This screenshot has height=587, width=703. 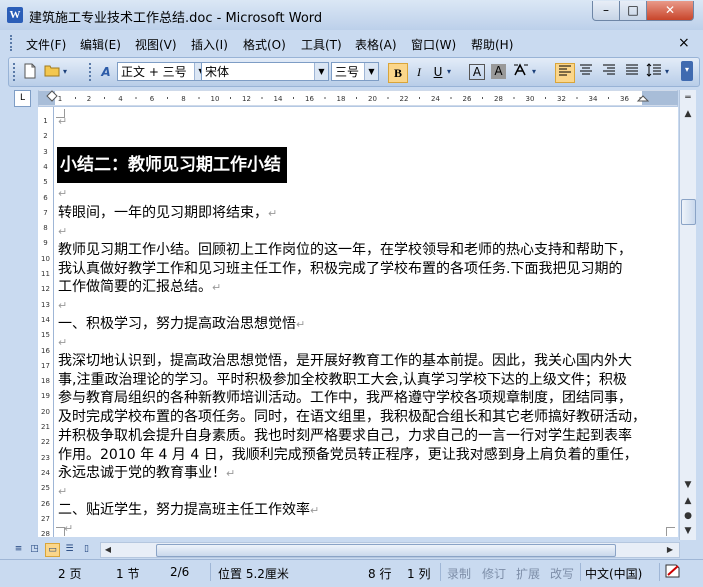 What do you see at coordinates (376, 44) in the screenshot?
I see `menu-table: 表格(A)` at bounding box center [376, 44].